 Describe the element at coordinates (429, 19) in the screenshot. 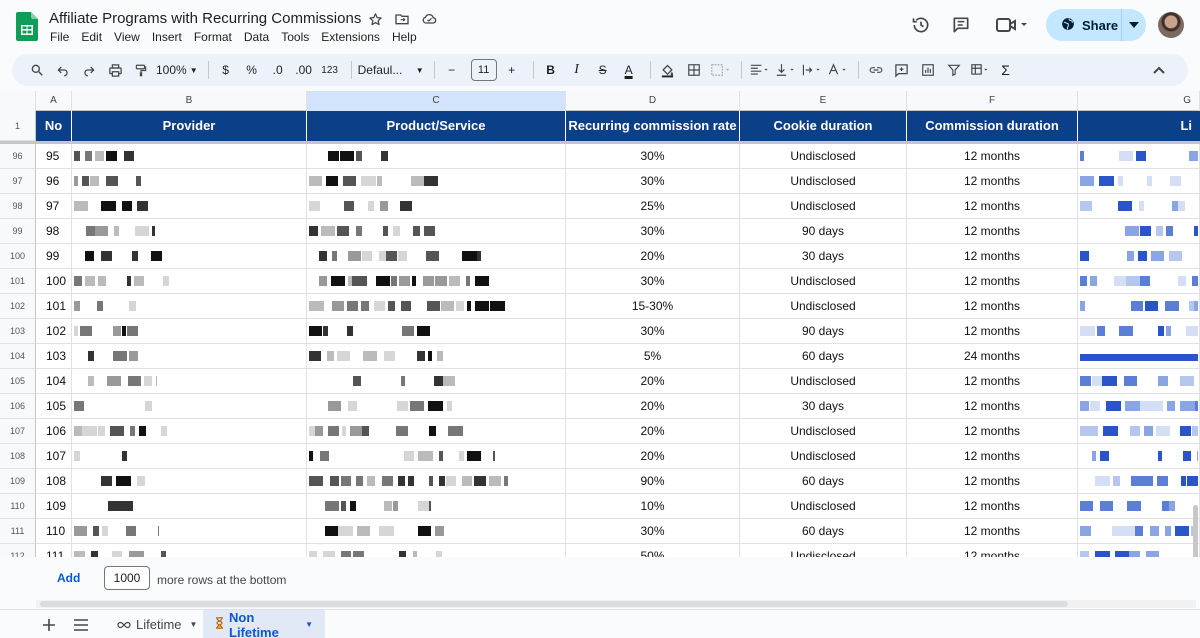

I see `cloud-saved-icon` at that location.